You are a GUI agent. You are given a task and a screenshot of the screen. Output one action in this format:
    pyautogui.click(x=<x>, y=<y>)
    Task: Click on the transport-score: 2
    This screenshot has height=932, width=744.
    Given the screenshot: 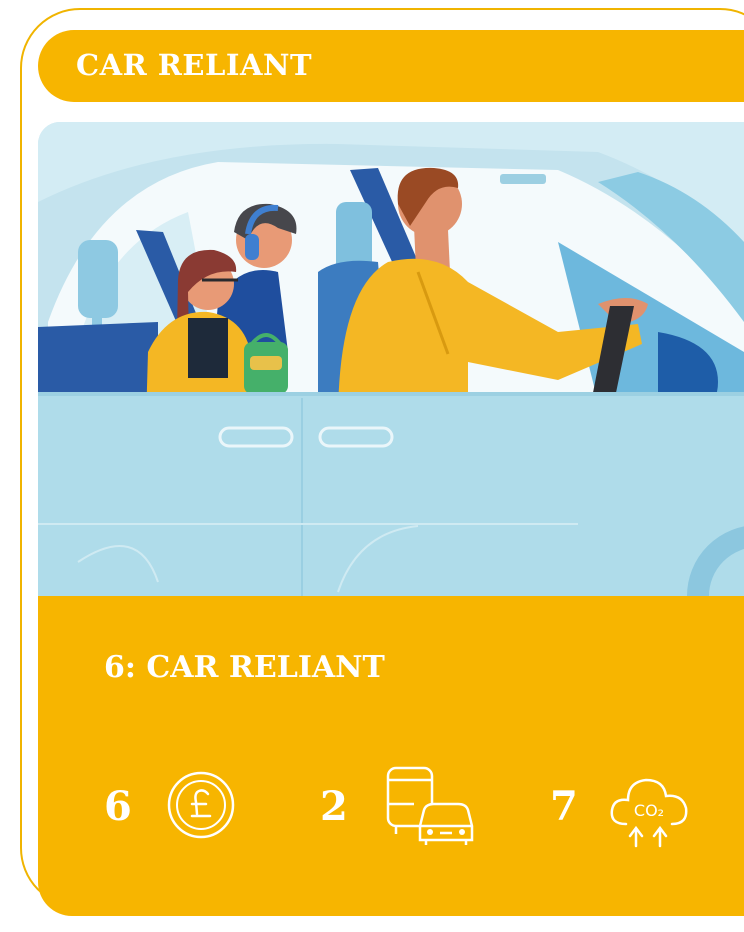 What is the action you would take?
    pyautogui.click(x=334, y=806)
    